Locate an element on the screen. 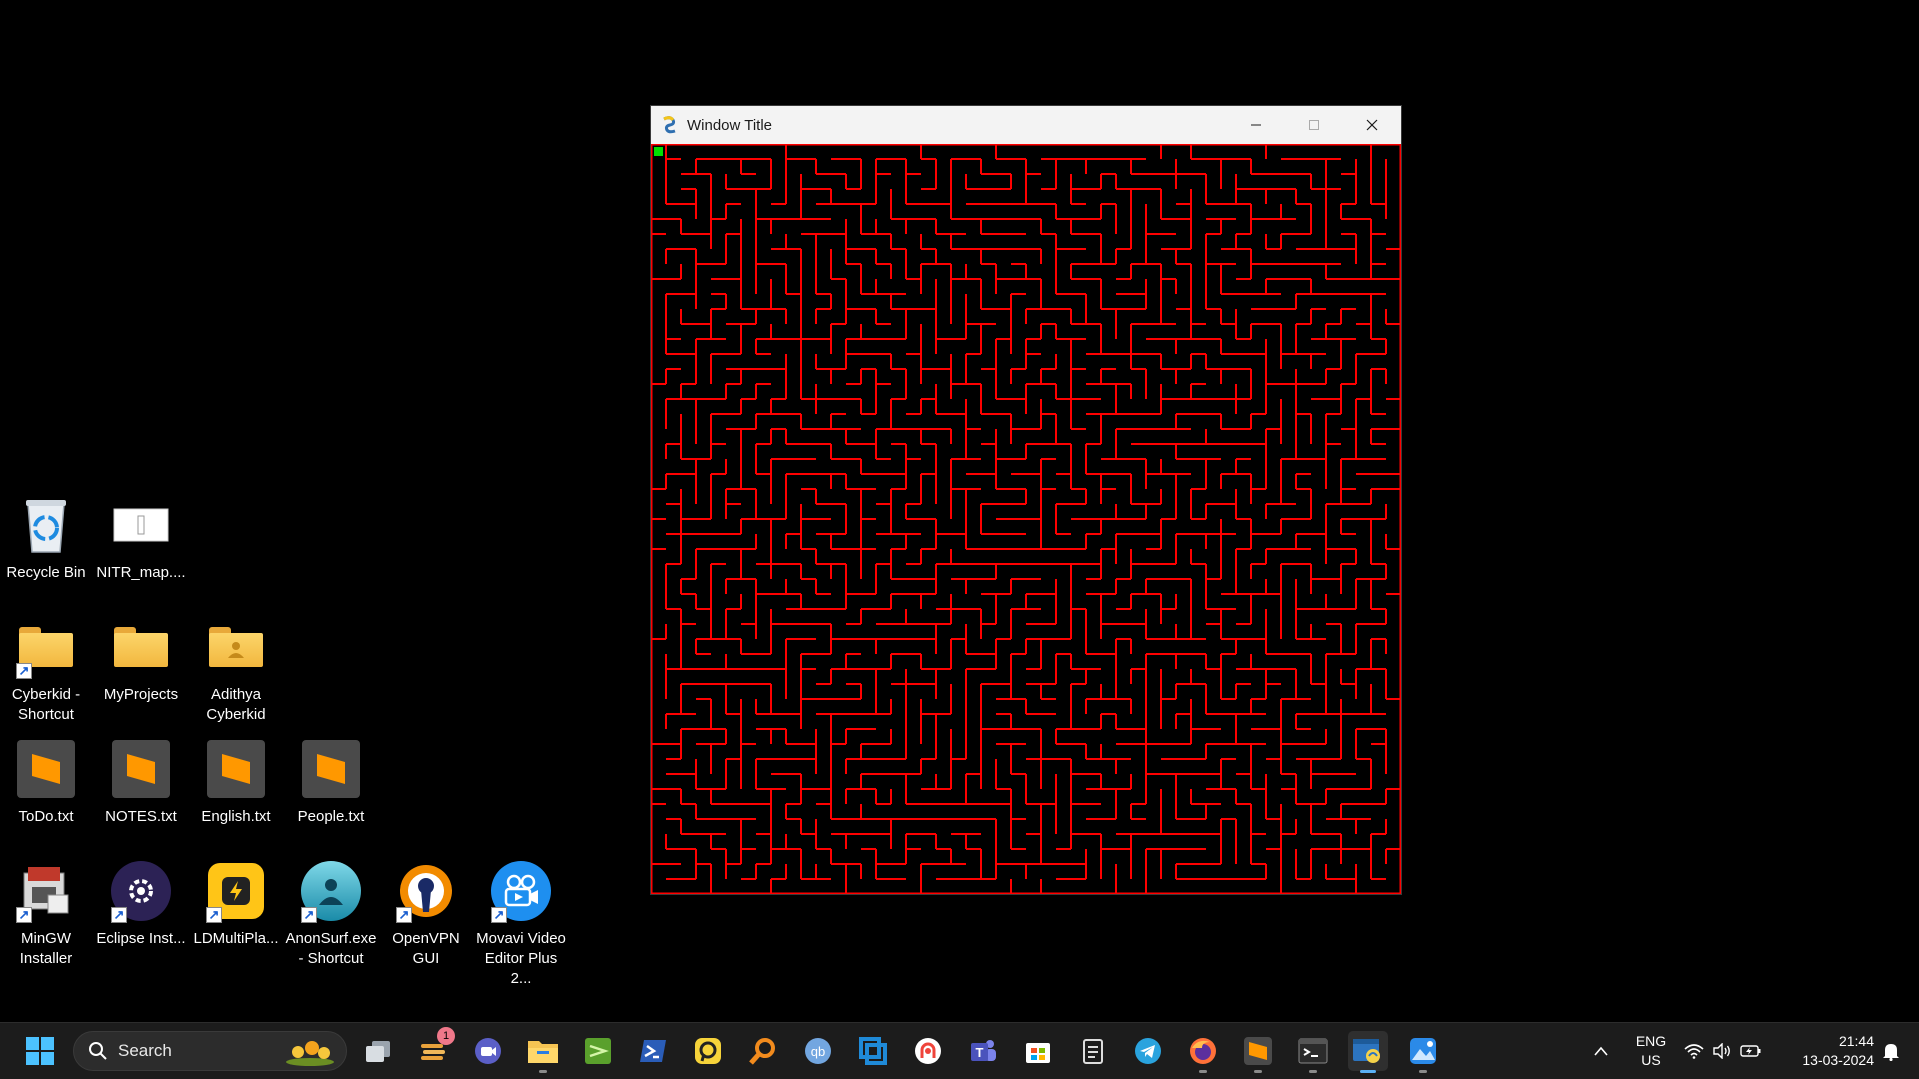 The height and width of the screenshot is (1079, 1919). desktop-icon-cyberkid-shortcut: ↗ Cyberkid - Shortcut is located at coordinates (46, 670).